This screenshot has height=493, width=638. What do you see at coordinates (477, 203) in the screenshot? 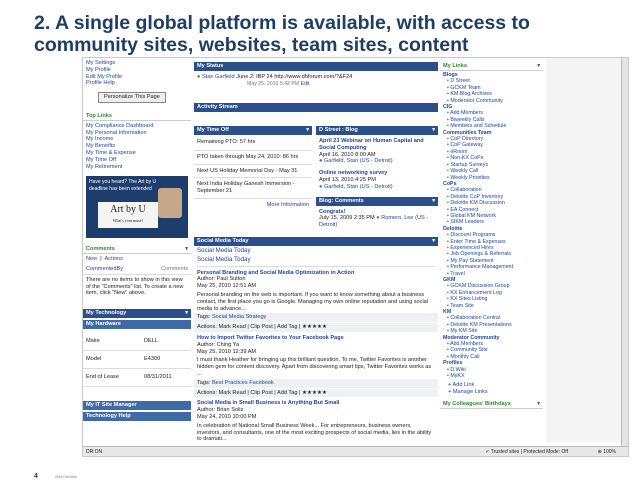
I see `link-label: Deloitte KM Discussion` at bounding box center [477, 203].